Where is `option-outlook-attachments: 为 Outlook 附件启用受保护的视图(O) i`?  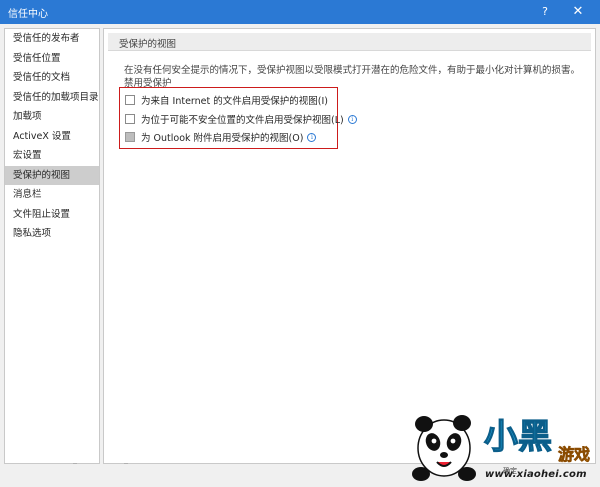 option-outlook-attachments: 为 Outlook 附件启用受保护的视图(O) i is located at coordinates (221, 137).